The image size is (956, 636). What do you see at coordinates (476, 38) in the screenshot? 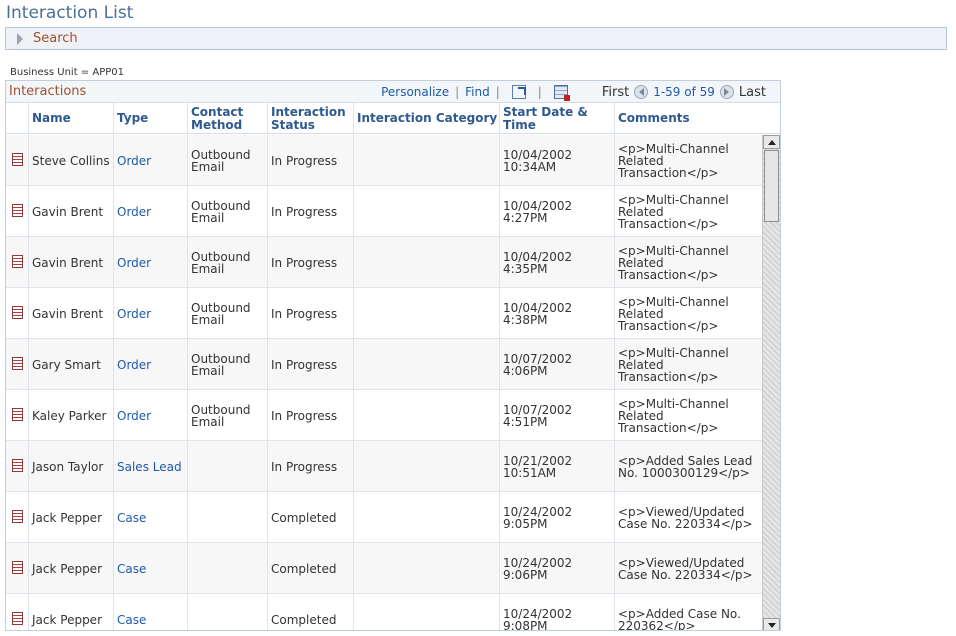
I see `search-section-toggle: Search` at bounding box center [476, 38].